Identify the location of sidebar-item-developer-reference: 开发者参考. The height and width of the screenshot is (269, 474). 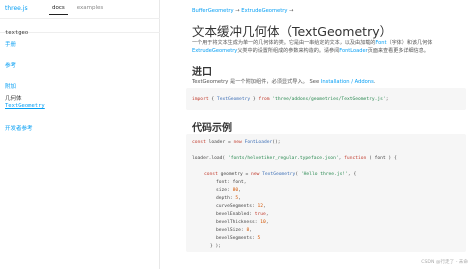
(19, 128).